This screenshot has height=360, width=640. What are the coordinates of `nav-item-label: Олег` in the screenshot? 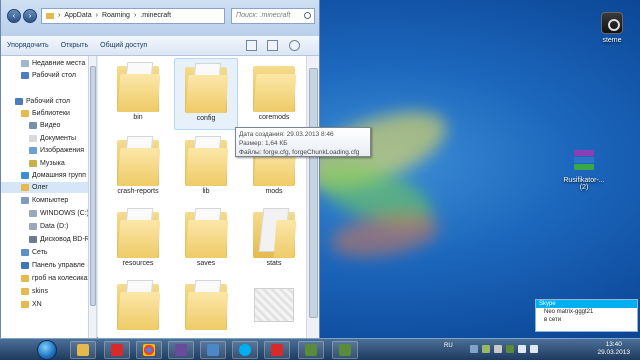 It's located at (40, 187).